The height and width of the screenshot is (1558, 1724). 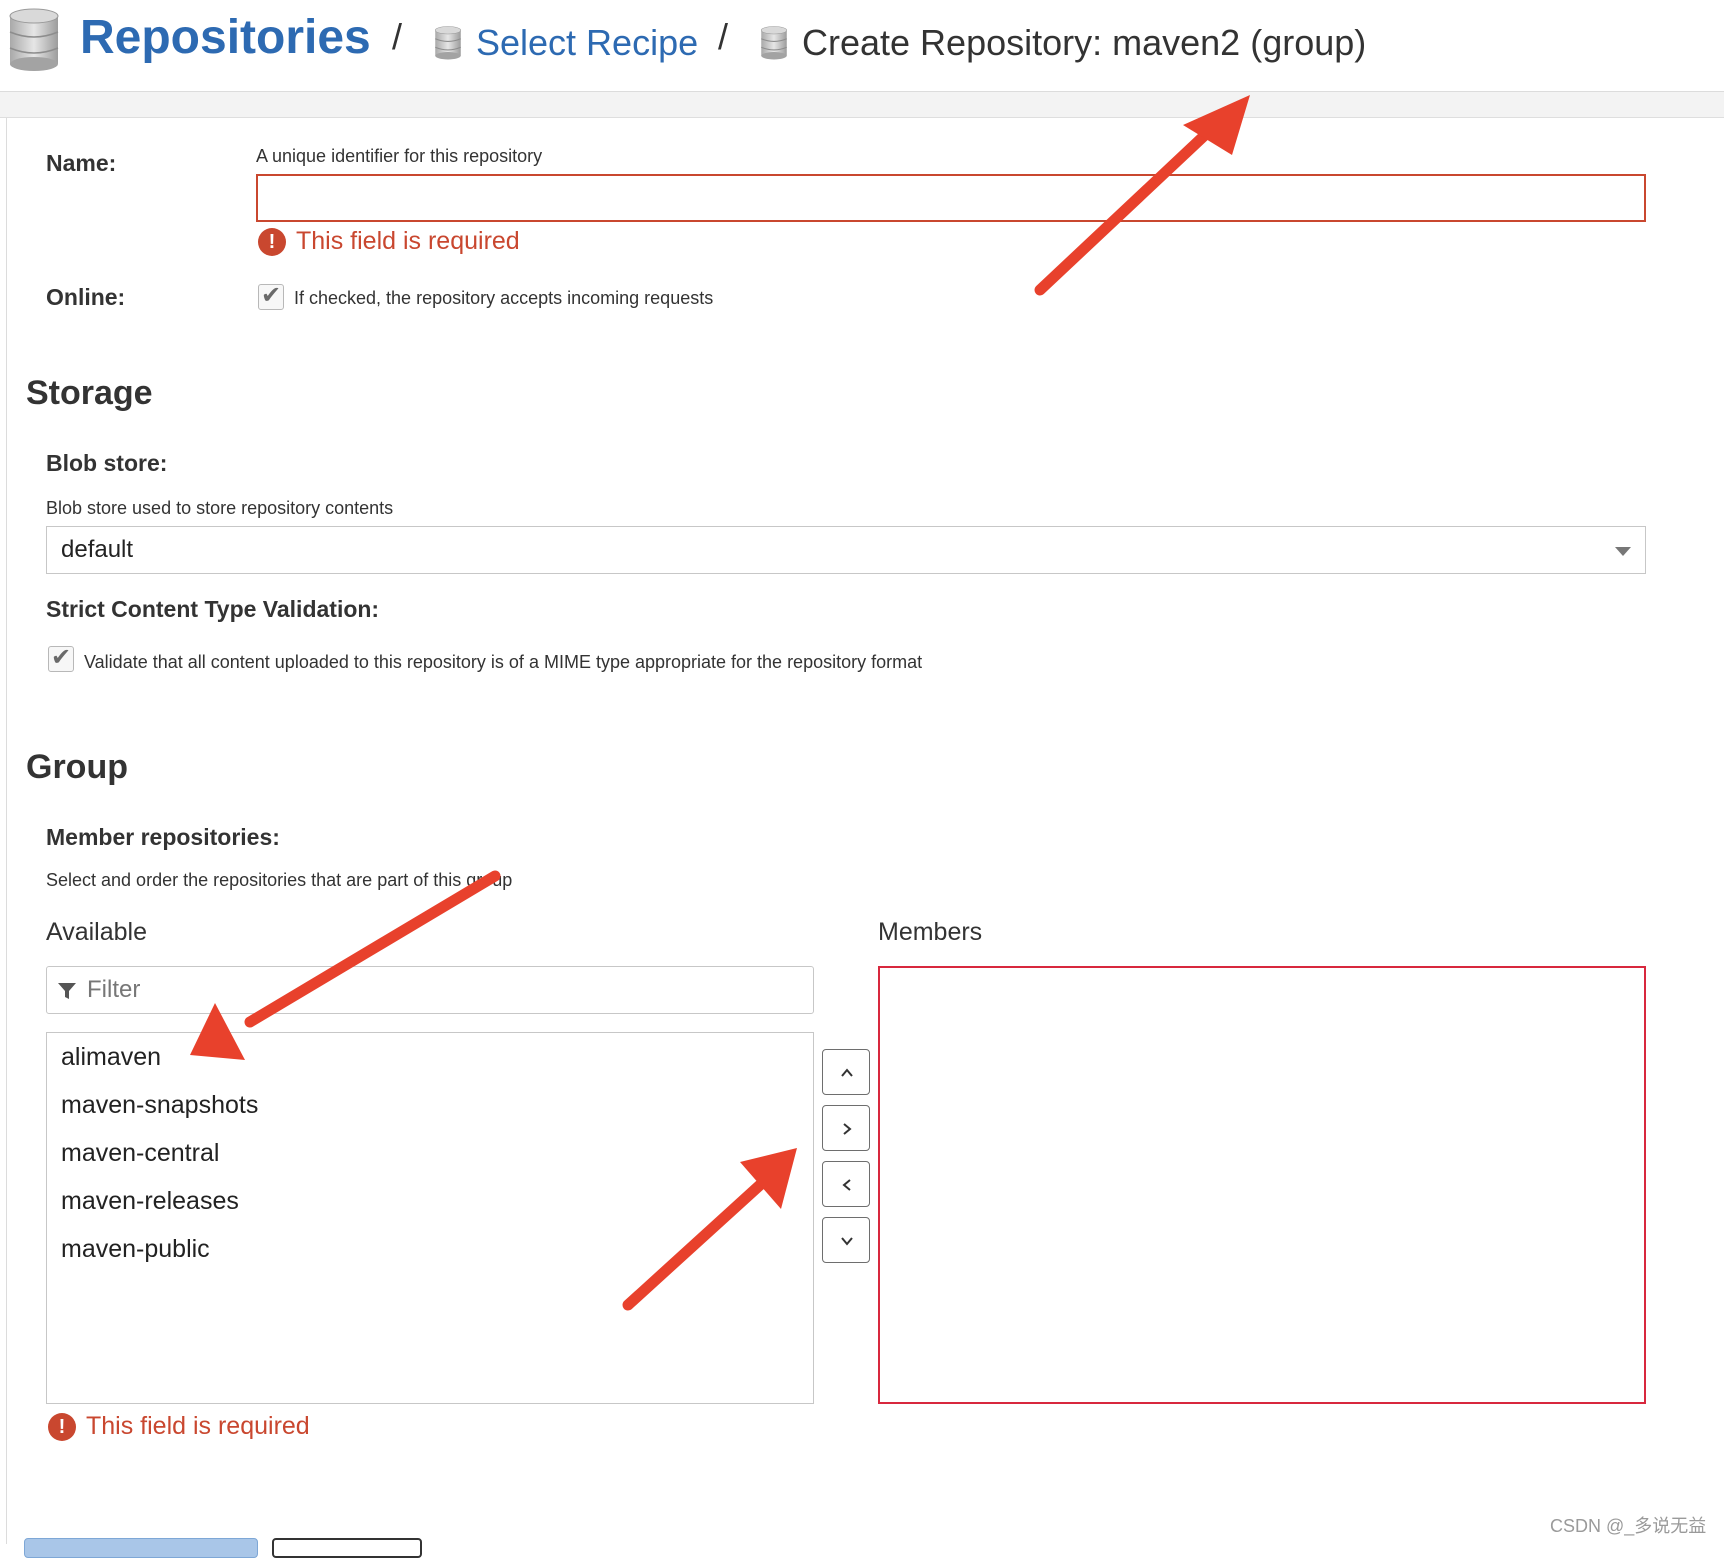 What do you see at coordinates (1628, 1526) in the screenshot?
I see `watermark: CSDN @_多说无益` at bounding box center [1628, 1526].